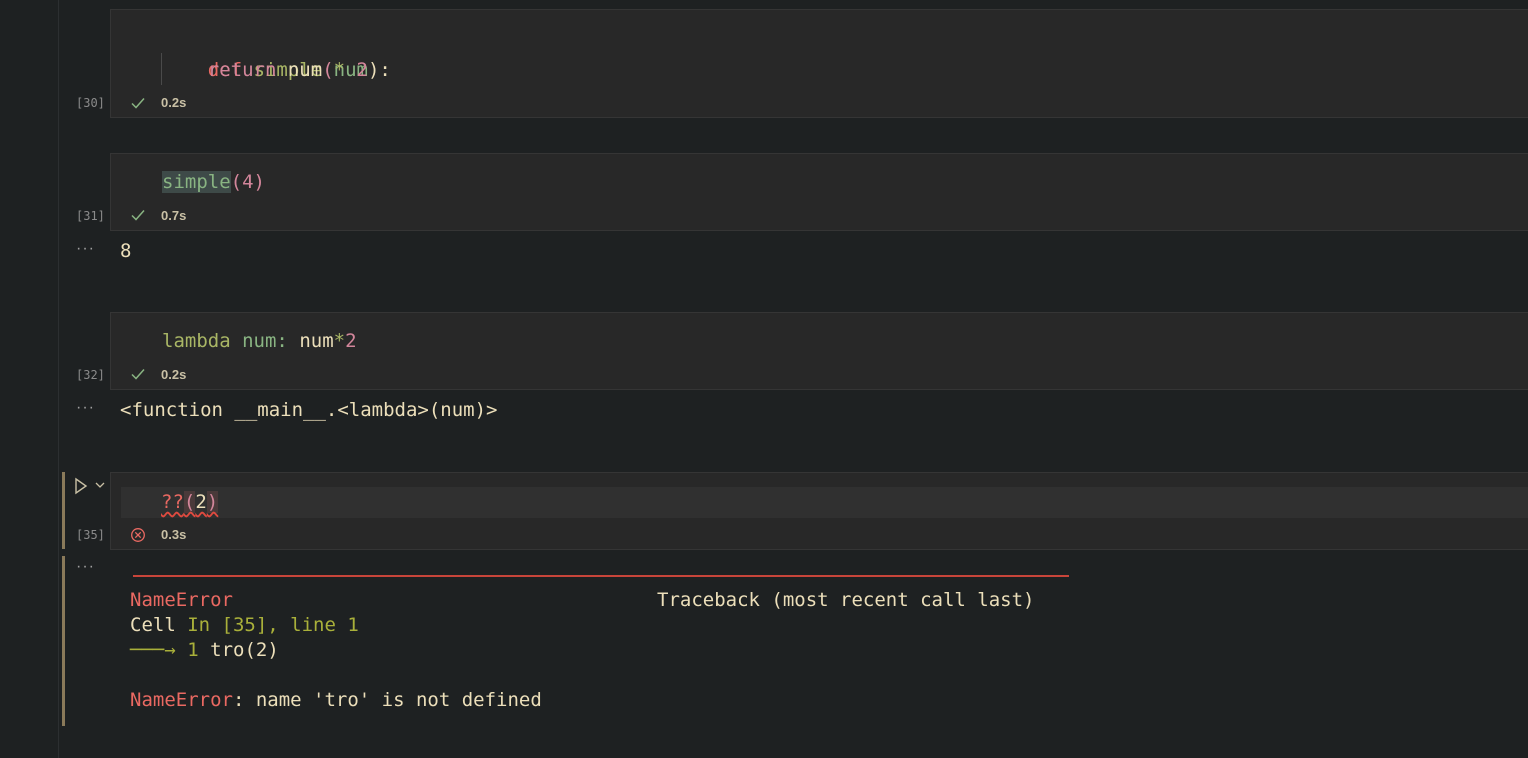 Image resolution: width=1528 pixels, height=758 pixels. I want to click on execution-count: [31], so click(90, 216).